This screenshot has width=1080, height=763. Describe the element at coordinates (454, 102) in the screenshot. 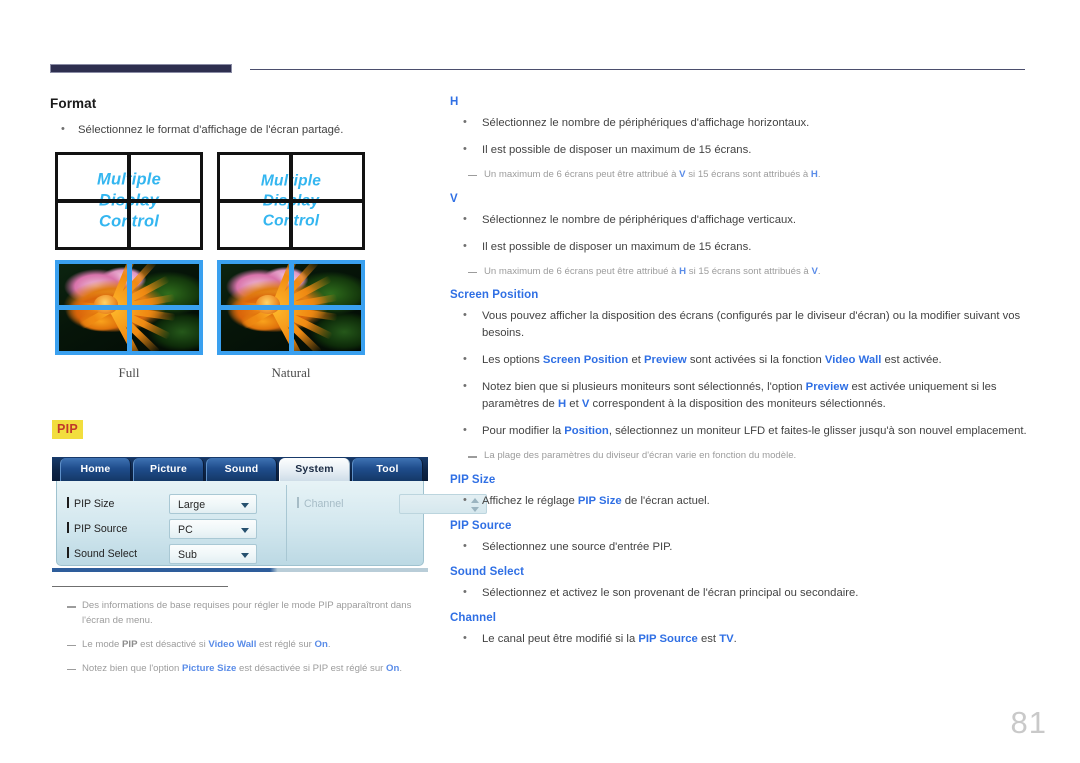

I see `section-heading-h: H` at that location.